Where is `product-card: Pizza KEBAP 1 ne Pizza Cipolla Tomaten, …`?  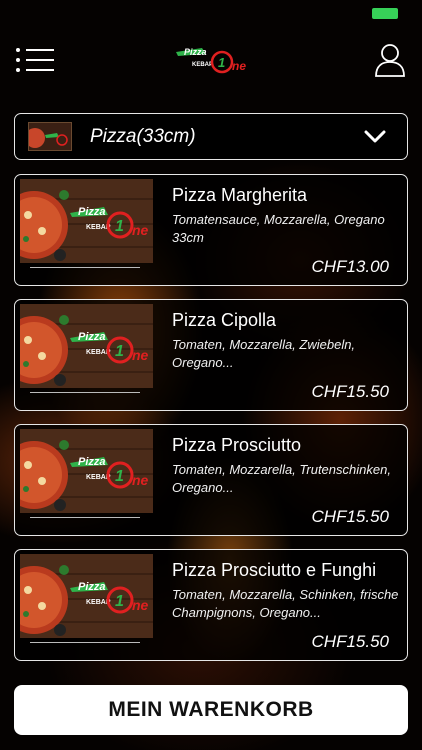 product-card: Pizza KEBAP 1 ne Pizza Cipolla Tomaten, … is located at coordinates (211, 355).